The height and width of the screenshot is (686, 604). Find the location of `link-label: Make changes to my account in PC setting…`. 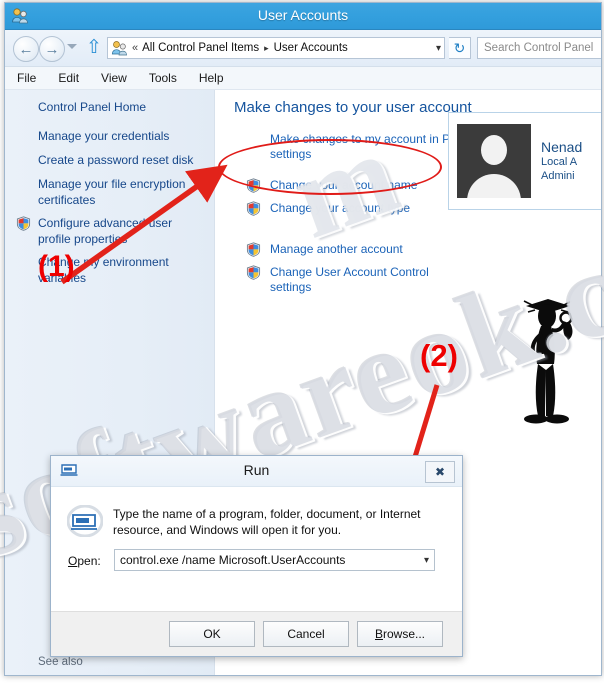

link-label: Make changes to my account in PC setting… is located at coordinates (364, 146).